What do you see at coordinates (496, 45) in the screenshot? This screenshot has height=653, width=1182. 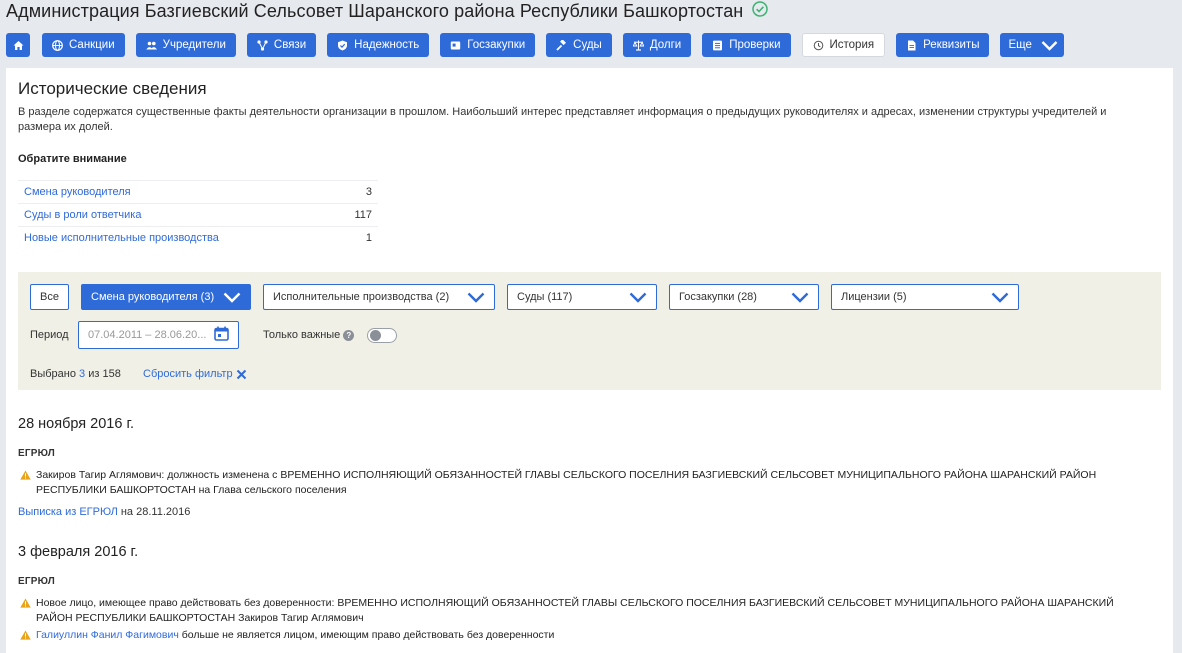 I see `nav-label: Госзакупки` at bounding box center [496, 45].